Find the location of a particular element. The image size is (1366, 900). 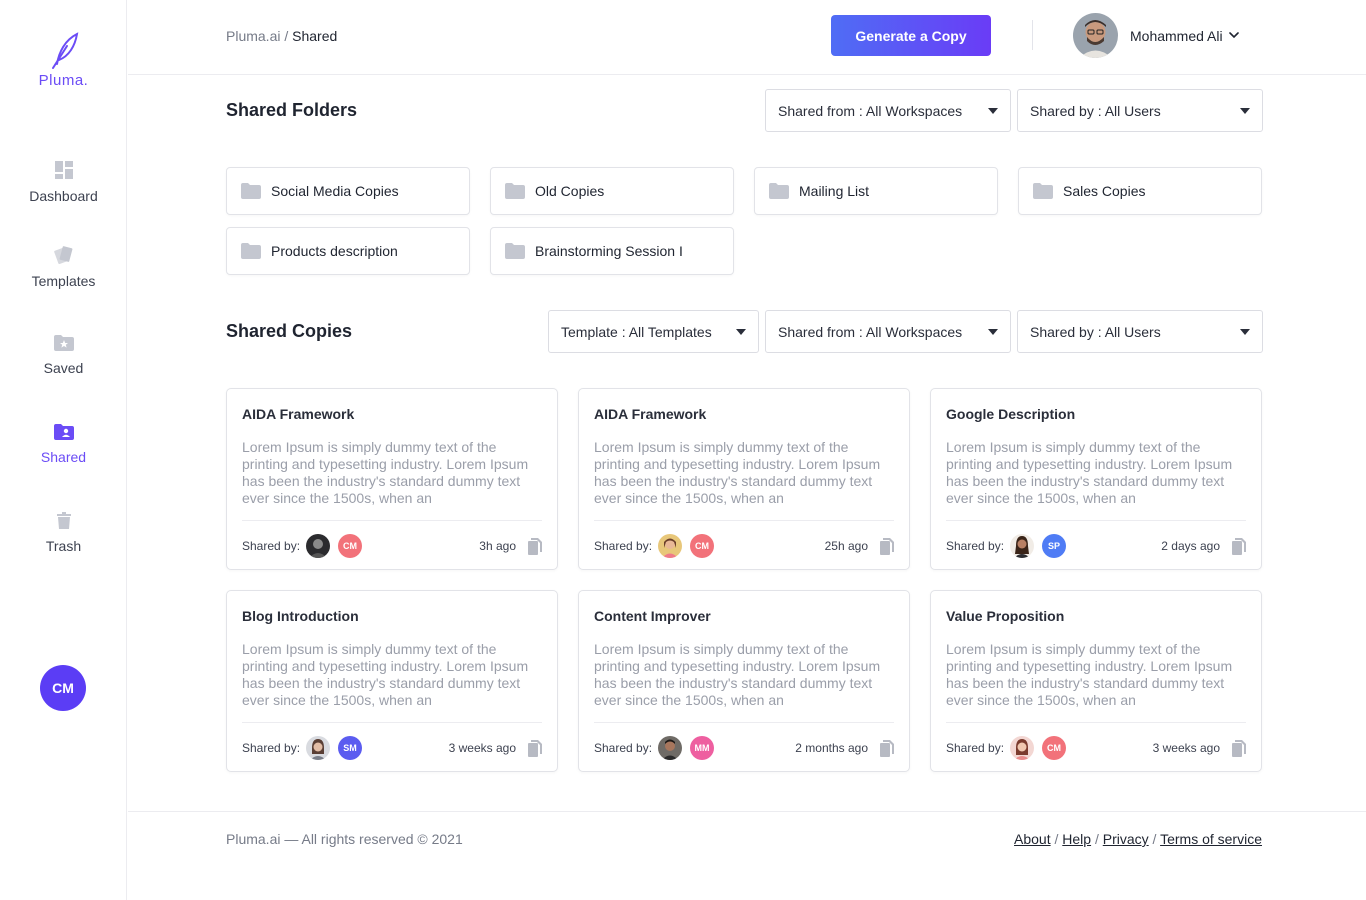

brand-logo: Pluma. is located at coordinates (63, 59).